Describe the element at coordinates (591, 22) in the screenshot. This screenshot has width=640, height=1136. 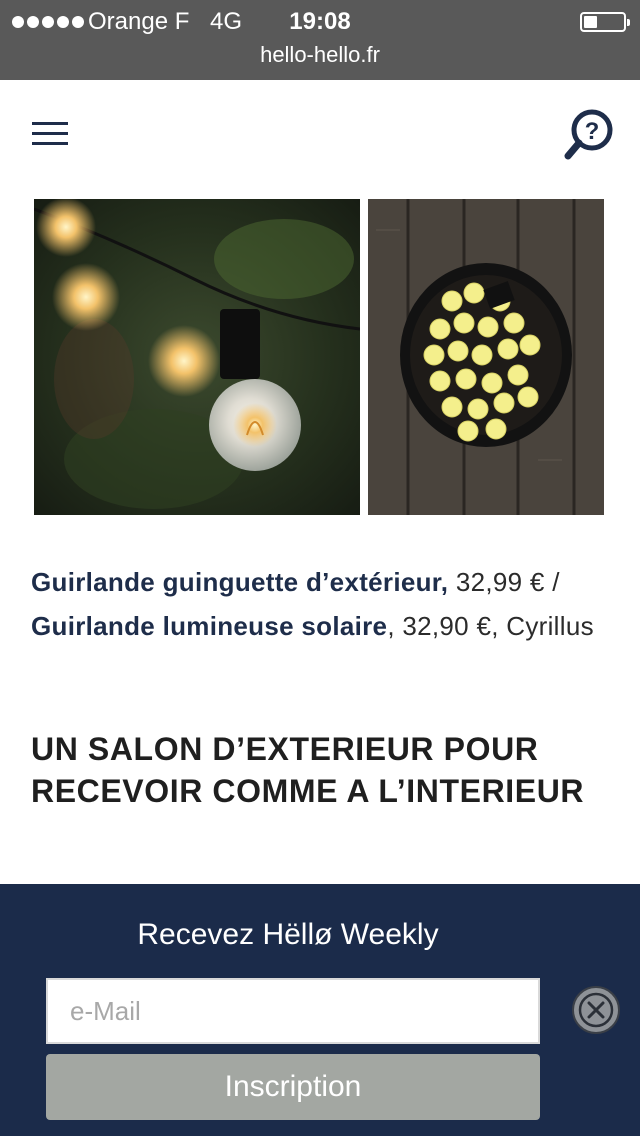
I see `battery-level` at that location.